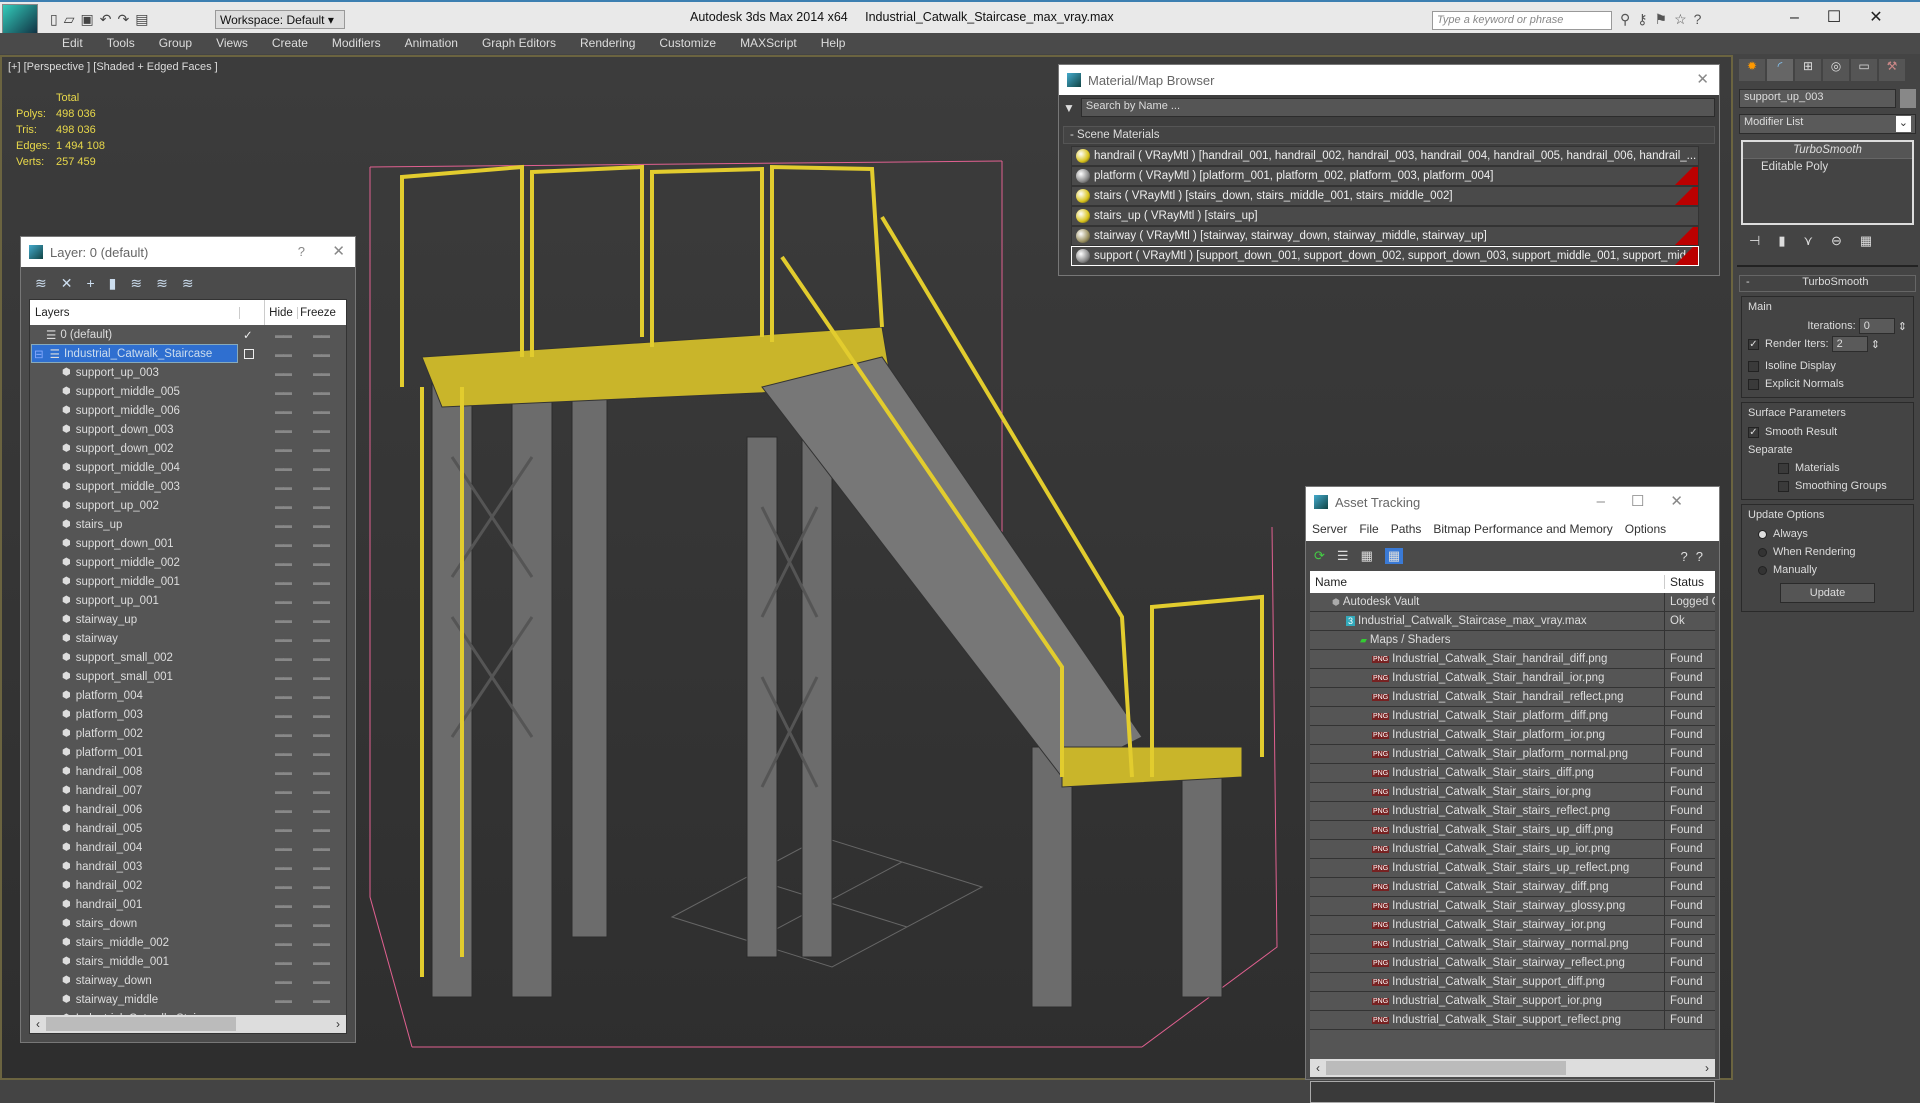 This screenshot has width=1920, height=1103. What do you see at coordinates (1808, 70) in the screenshot?
I see `hierarchy-tab-icon: ⊞` at bounding box center [1808, 70].